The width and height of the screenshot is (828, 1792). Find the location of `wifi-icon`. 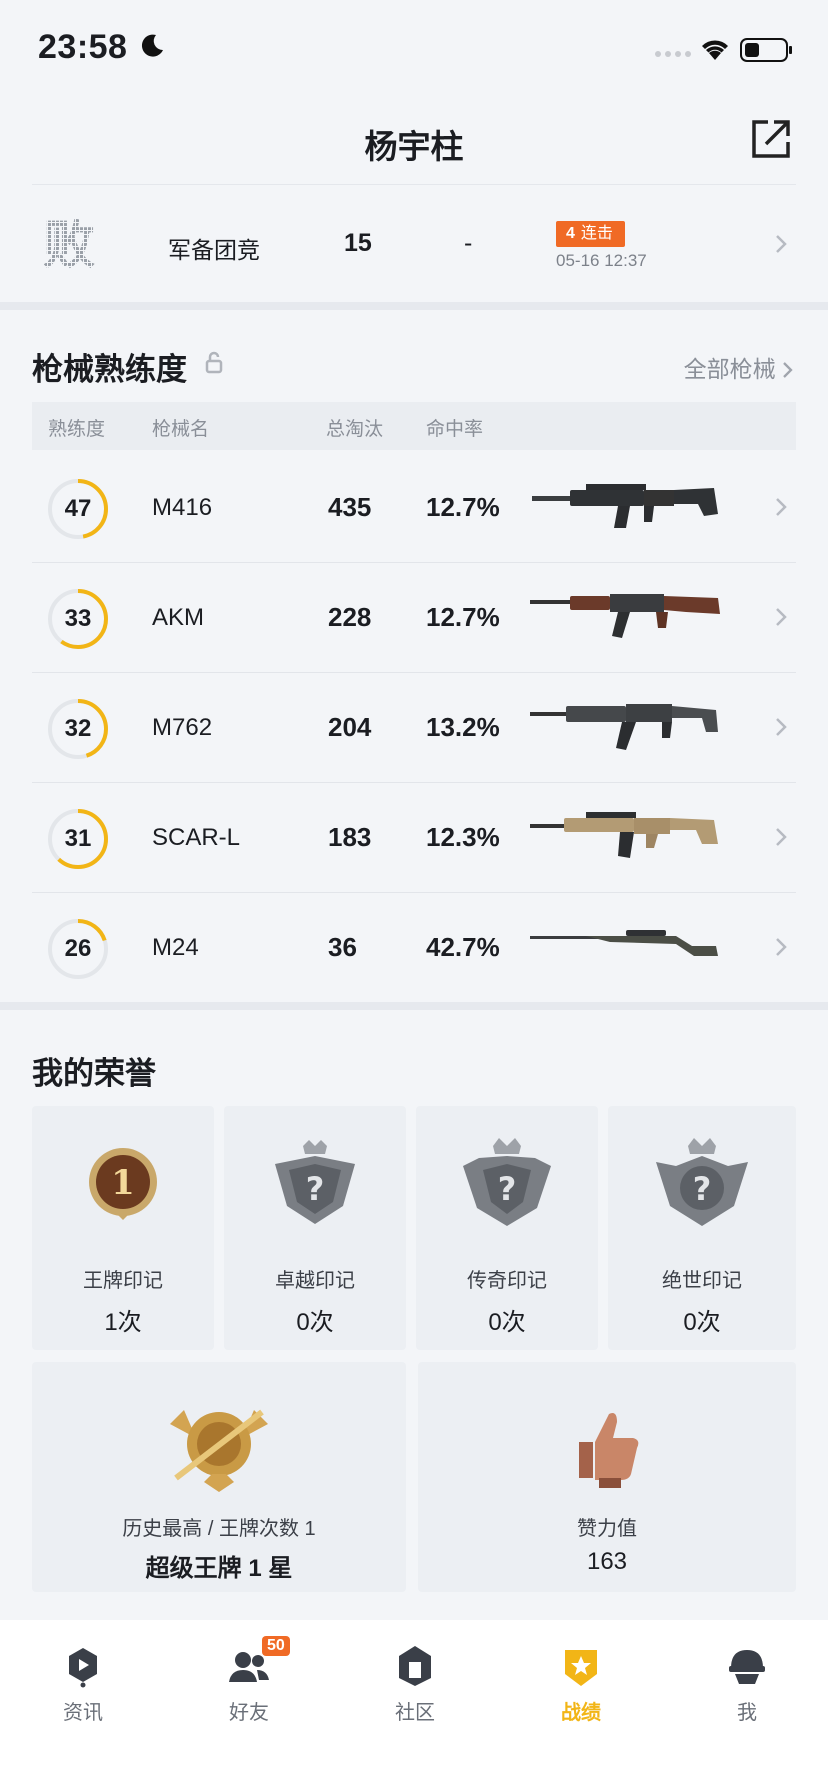

wifi-icon is located at coordinates (715, 50).